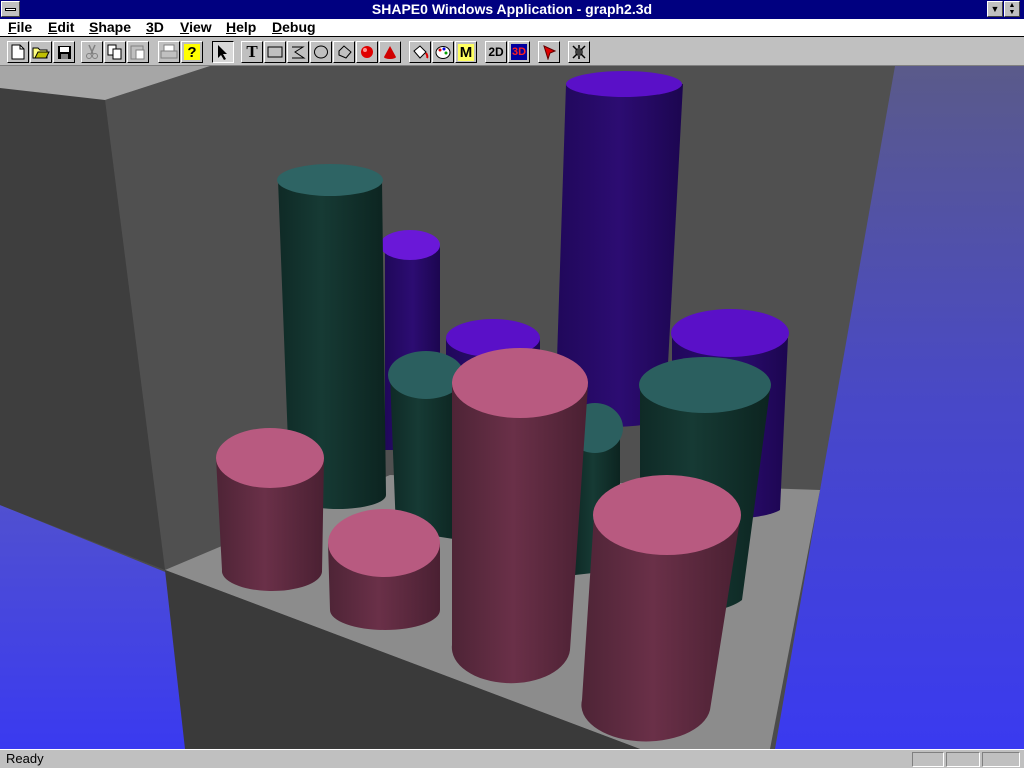 The width and height of the screenshot is (1024, 768). I want to click on ellipse-tool-button, so click(321, 52).